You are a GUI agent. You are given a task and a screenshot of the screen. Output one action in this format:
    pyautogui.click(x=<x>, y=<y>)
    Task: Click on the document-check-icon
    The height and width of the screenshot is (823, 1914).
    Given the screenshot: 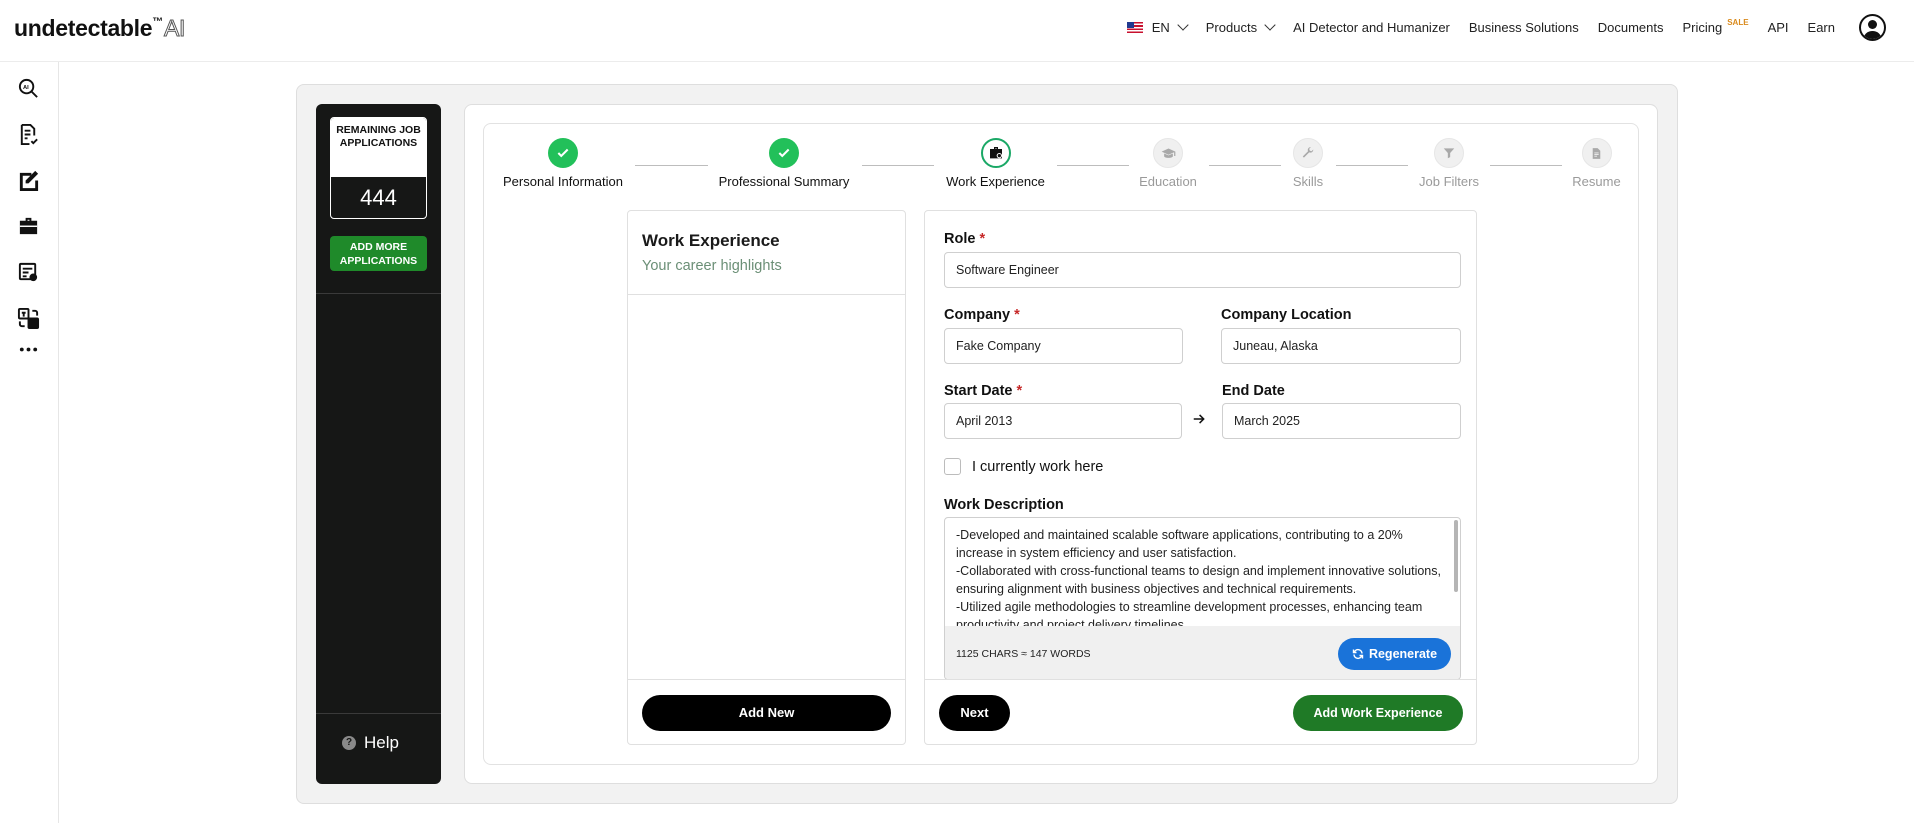 What is the action you would take?
    pyautogui.click(x=28, y=134)
    